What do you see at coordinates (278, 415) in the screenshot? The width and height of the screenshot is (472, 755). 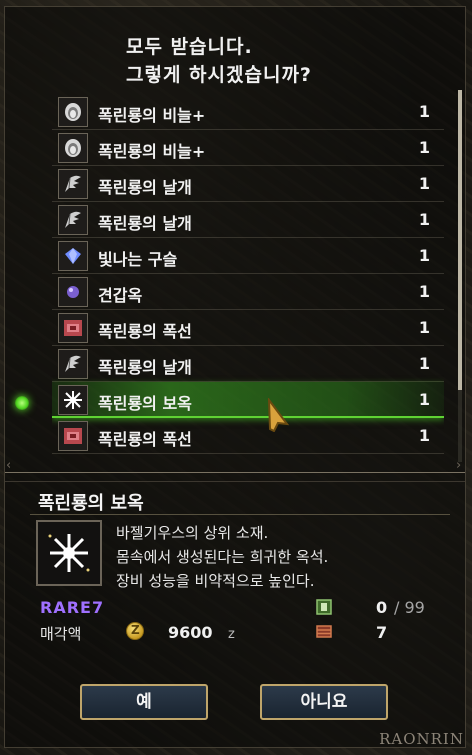 I see `pointer-cursor-icon` at bounding box center [278, 415].